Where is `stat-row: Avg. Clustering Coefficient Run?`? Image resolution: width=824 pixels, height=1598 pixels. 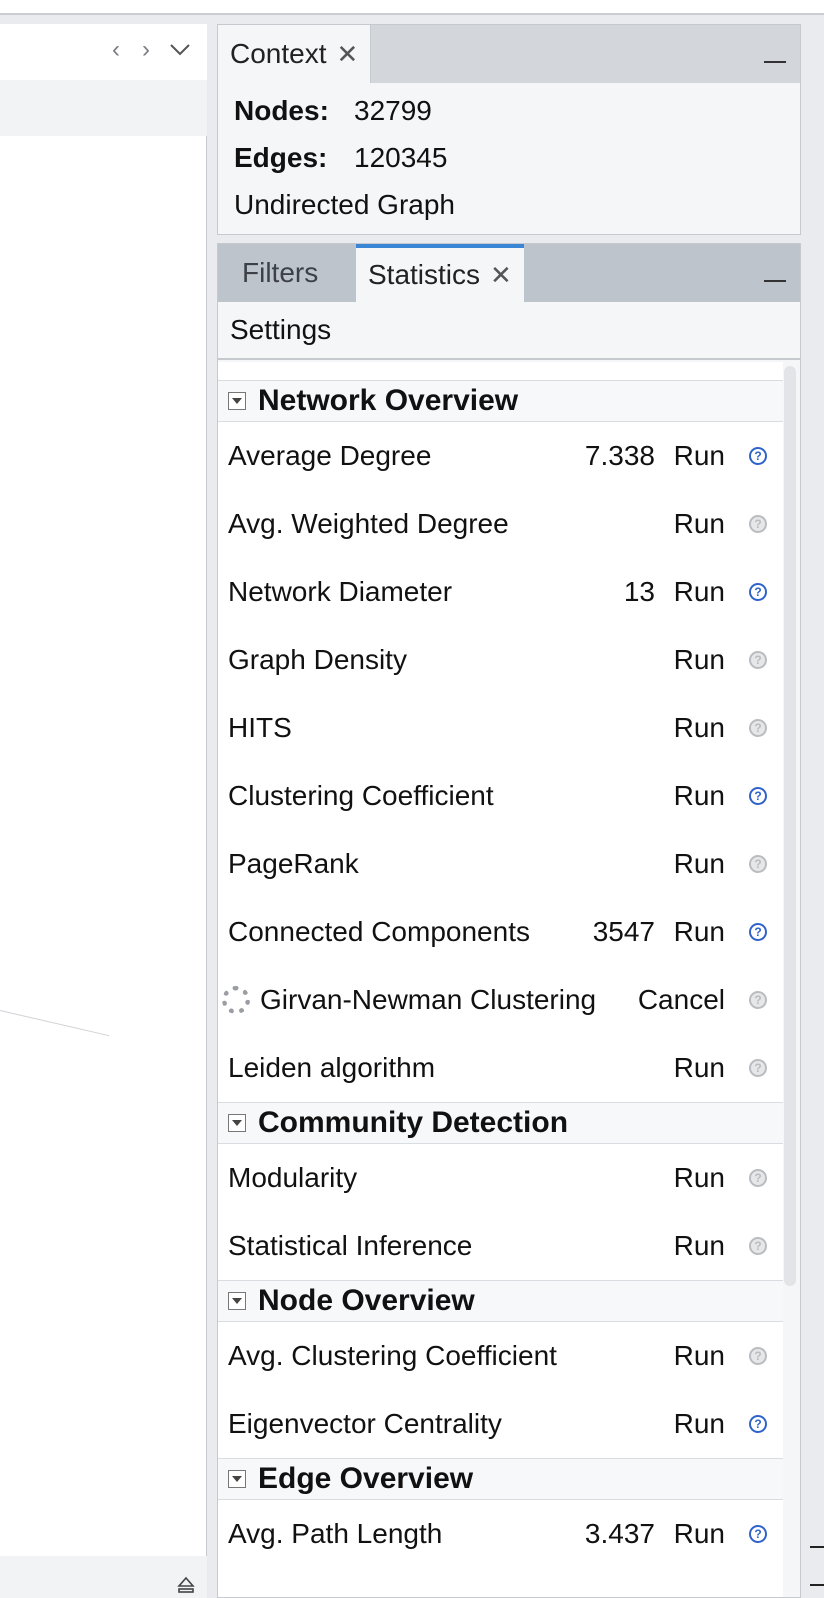 stat-row: Avg. Clustering Coefficient Run? is located at coordinates (500, 1356).